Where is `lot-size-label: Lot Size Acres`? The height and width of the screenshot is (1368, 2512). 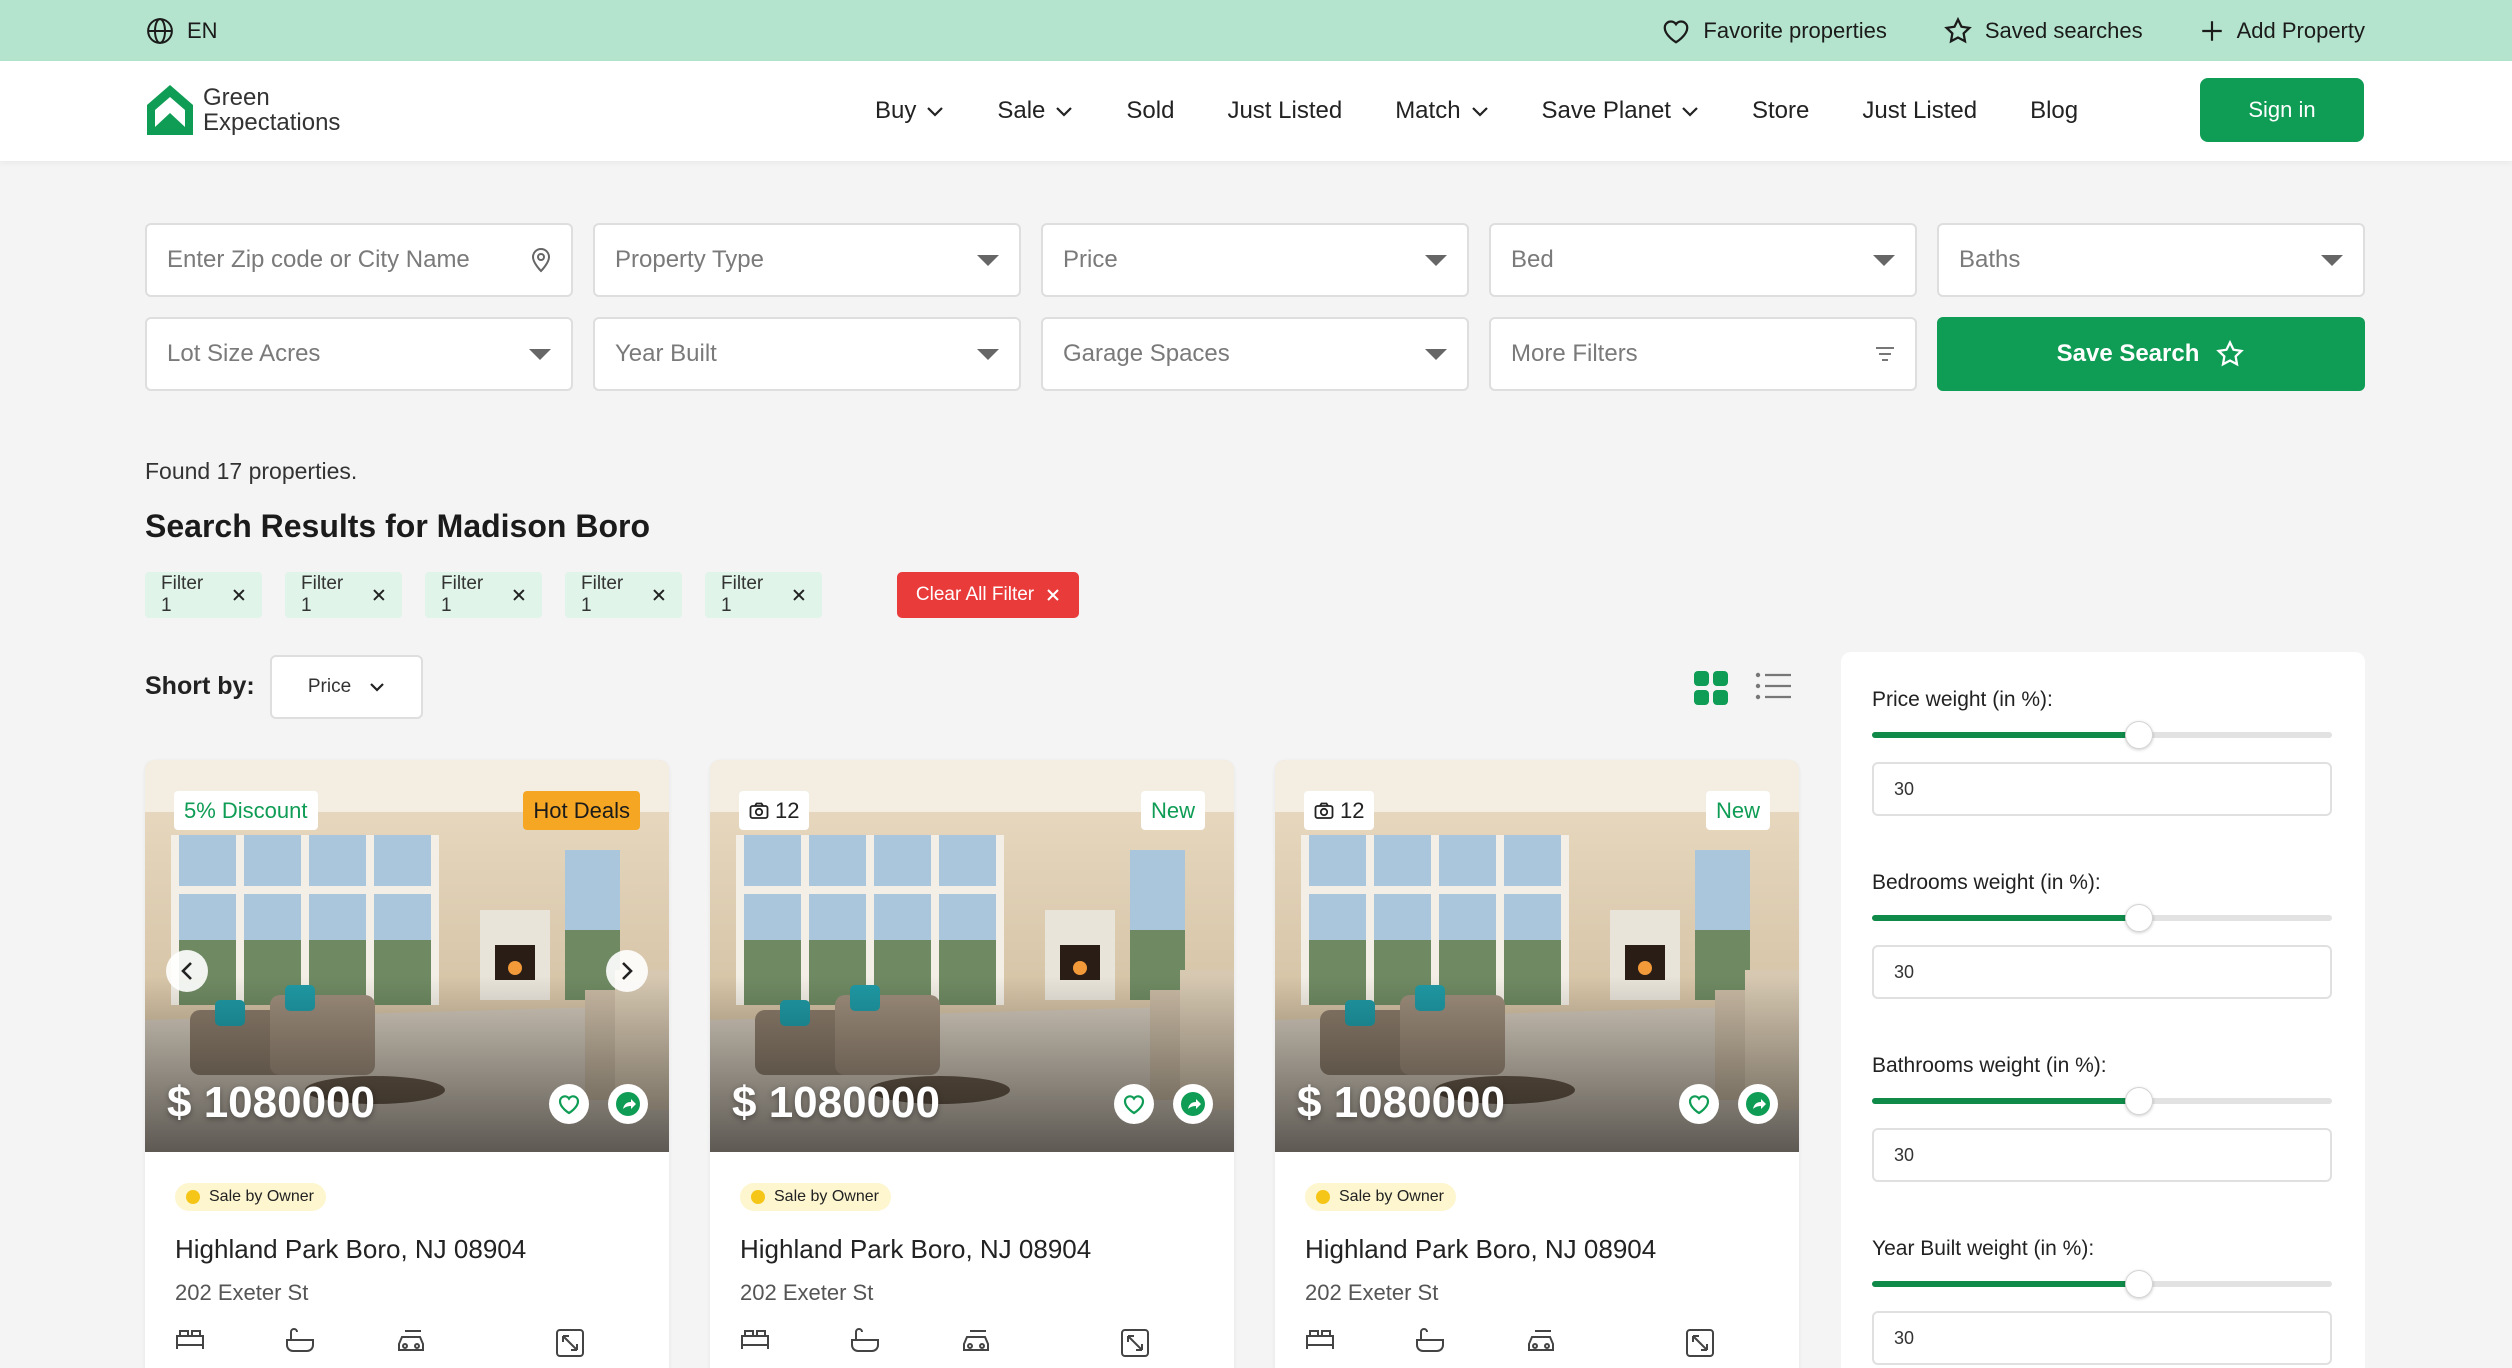 lot-size-label: Lot Size Acres is located at coordinates (244, 353).